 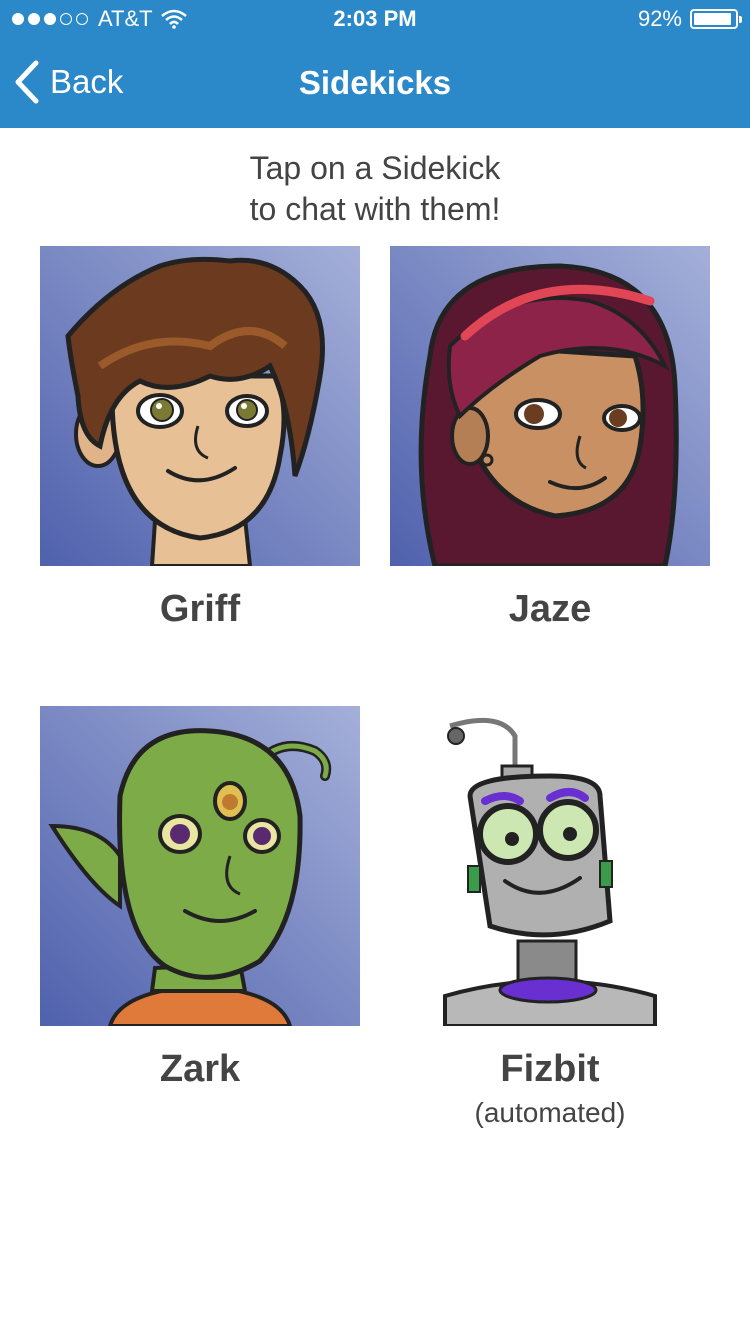 What do you see at coordinates (550, 1069) in the screenshot?
I see `sidekick-name-fizbit: Fizbit` at bounding box center [550, 1069].